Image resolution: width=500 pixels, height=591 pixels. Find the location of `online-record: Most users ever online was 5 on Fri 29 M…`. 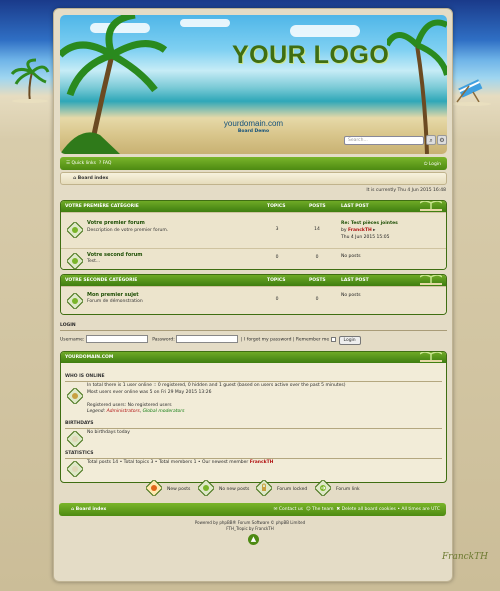

online-record: Most users ever online was 5 on Fri 29 M… is located at coordinates (149, 392).